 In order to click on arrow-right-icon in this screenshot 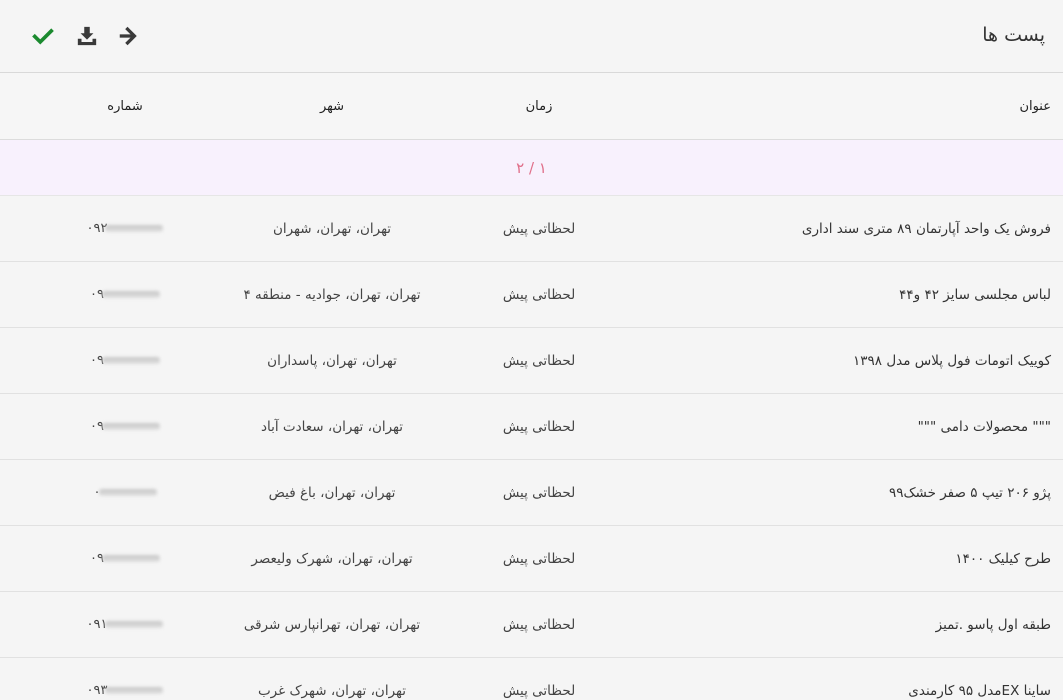, I will do `click(128, 36)`.